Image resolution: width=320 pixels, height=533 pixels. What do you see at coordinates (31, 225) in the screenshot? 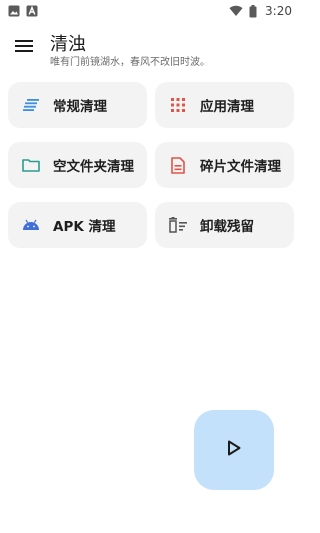
I see `android-icon` at bounding box center [31, 225].